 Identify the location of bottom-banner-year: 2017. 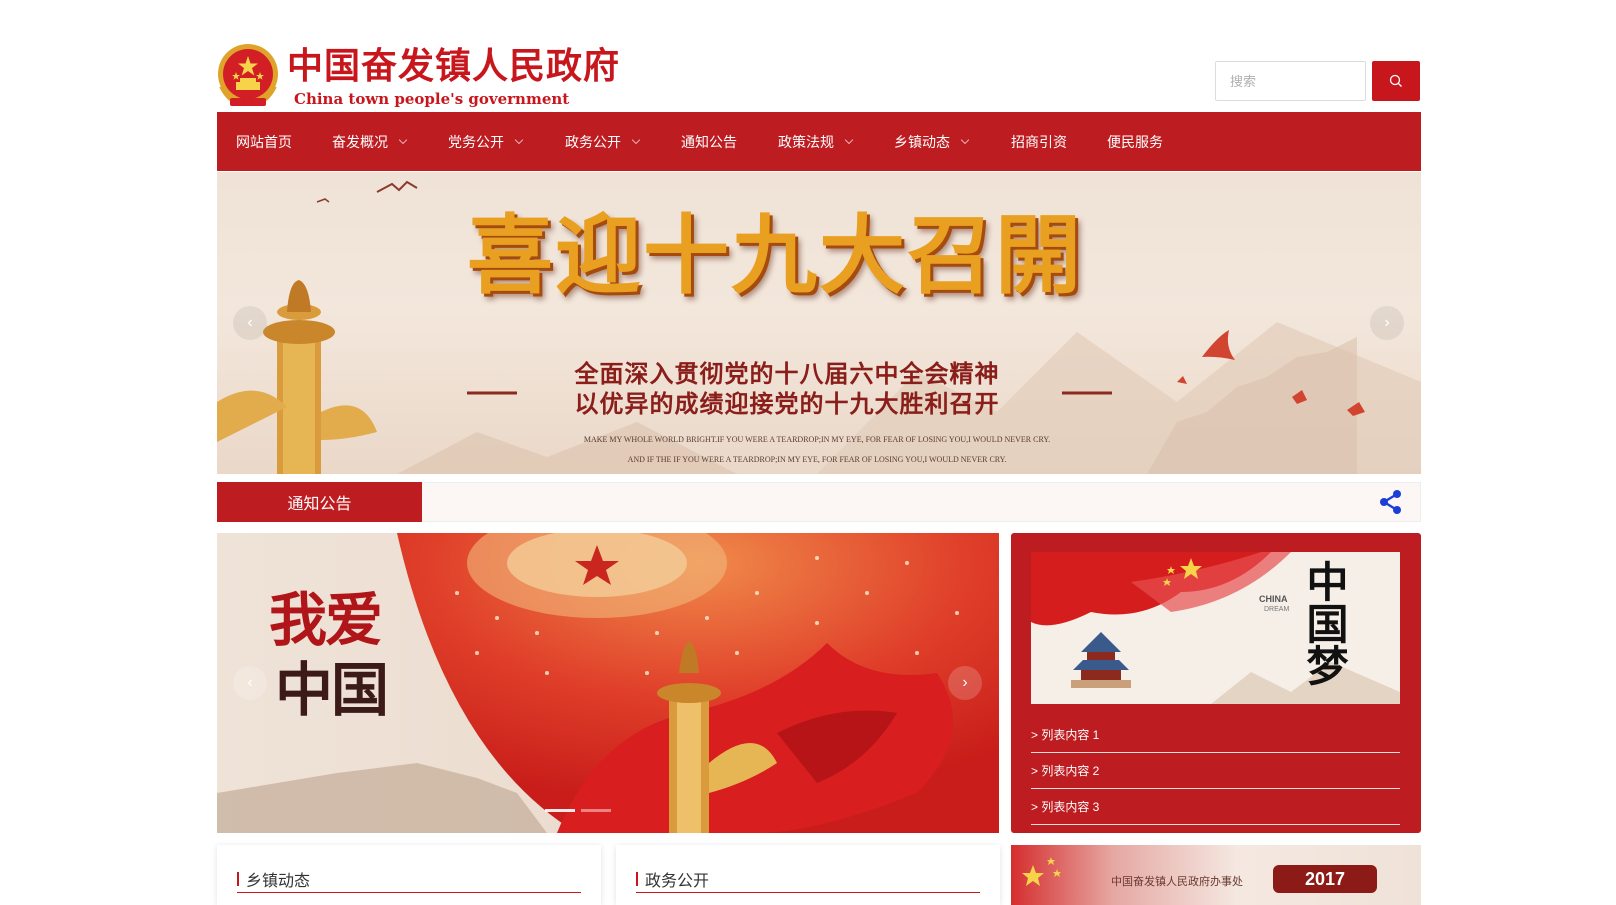
(1325, 878).